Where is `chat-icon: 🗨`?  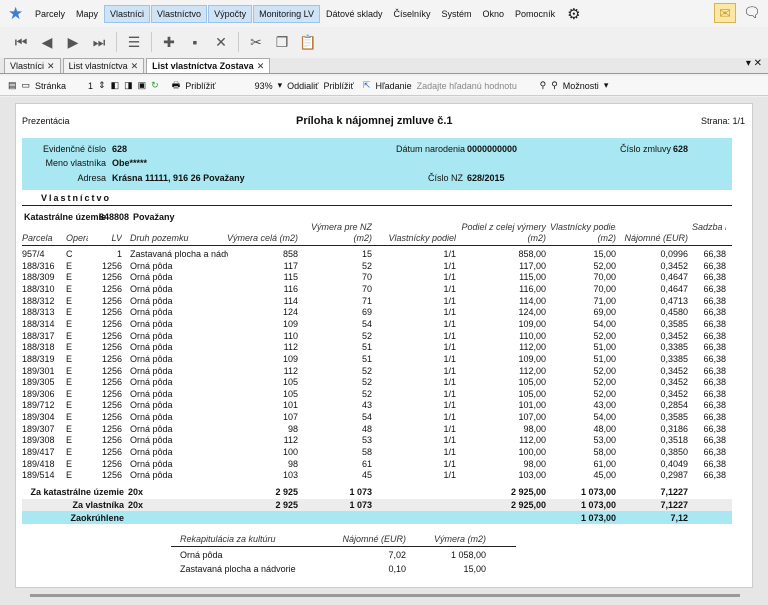
chat-icon: 🗨 is located at coordinates (752, 12).